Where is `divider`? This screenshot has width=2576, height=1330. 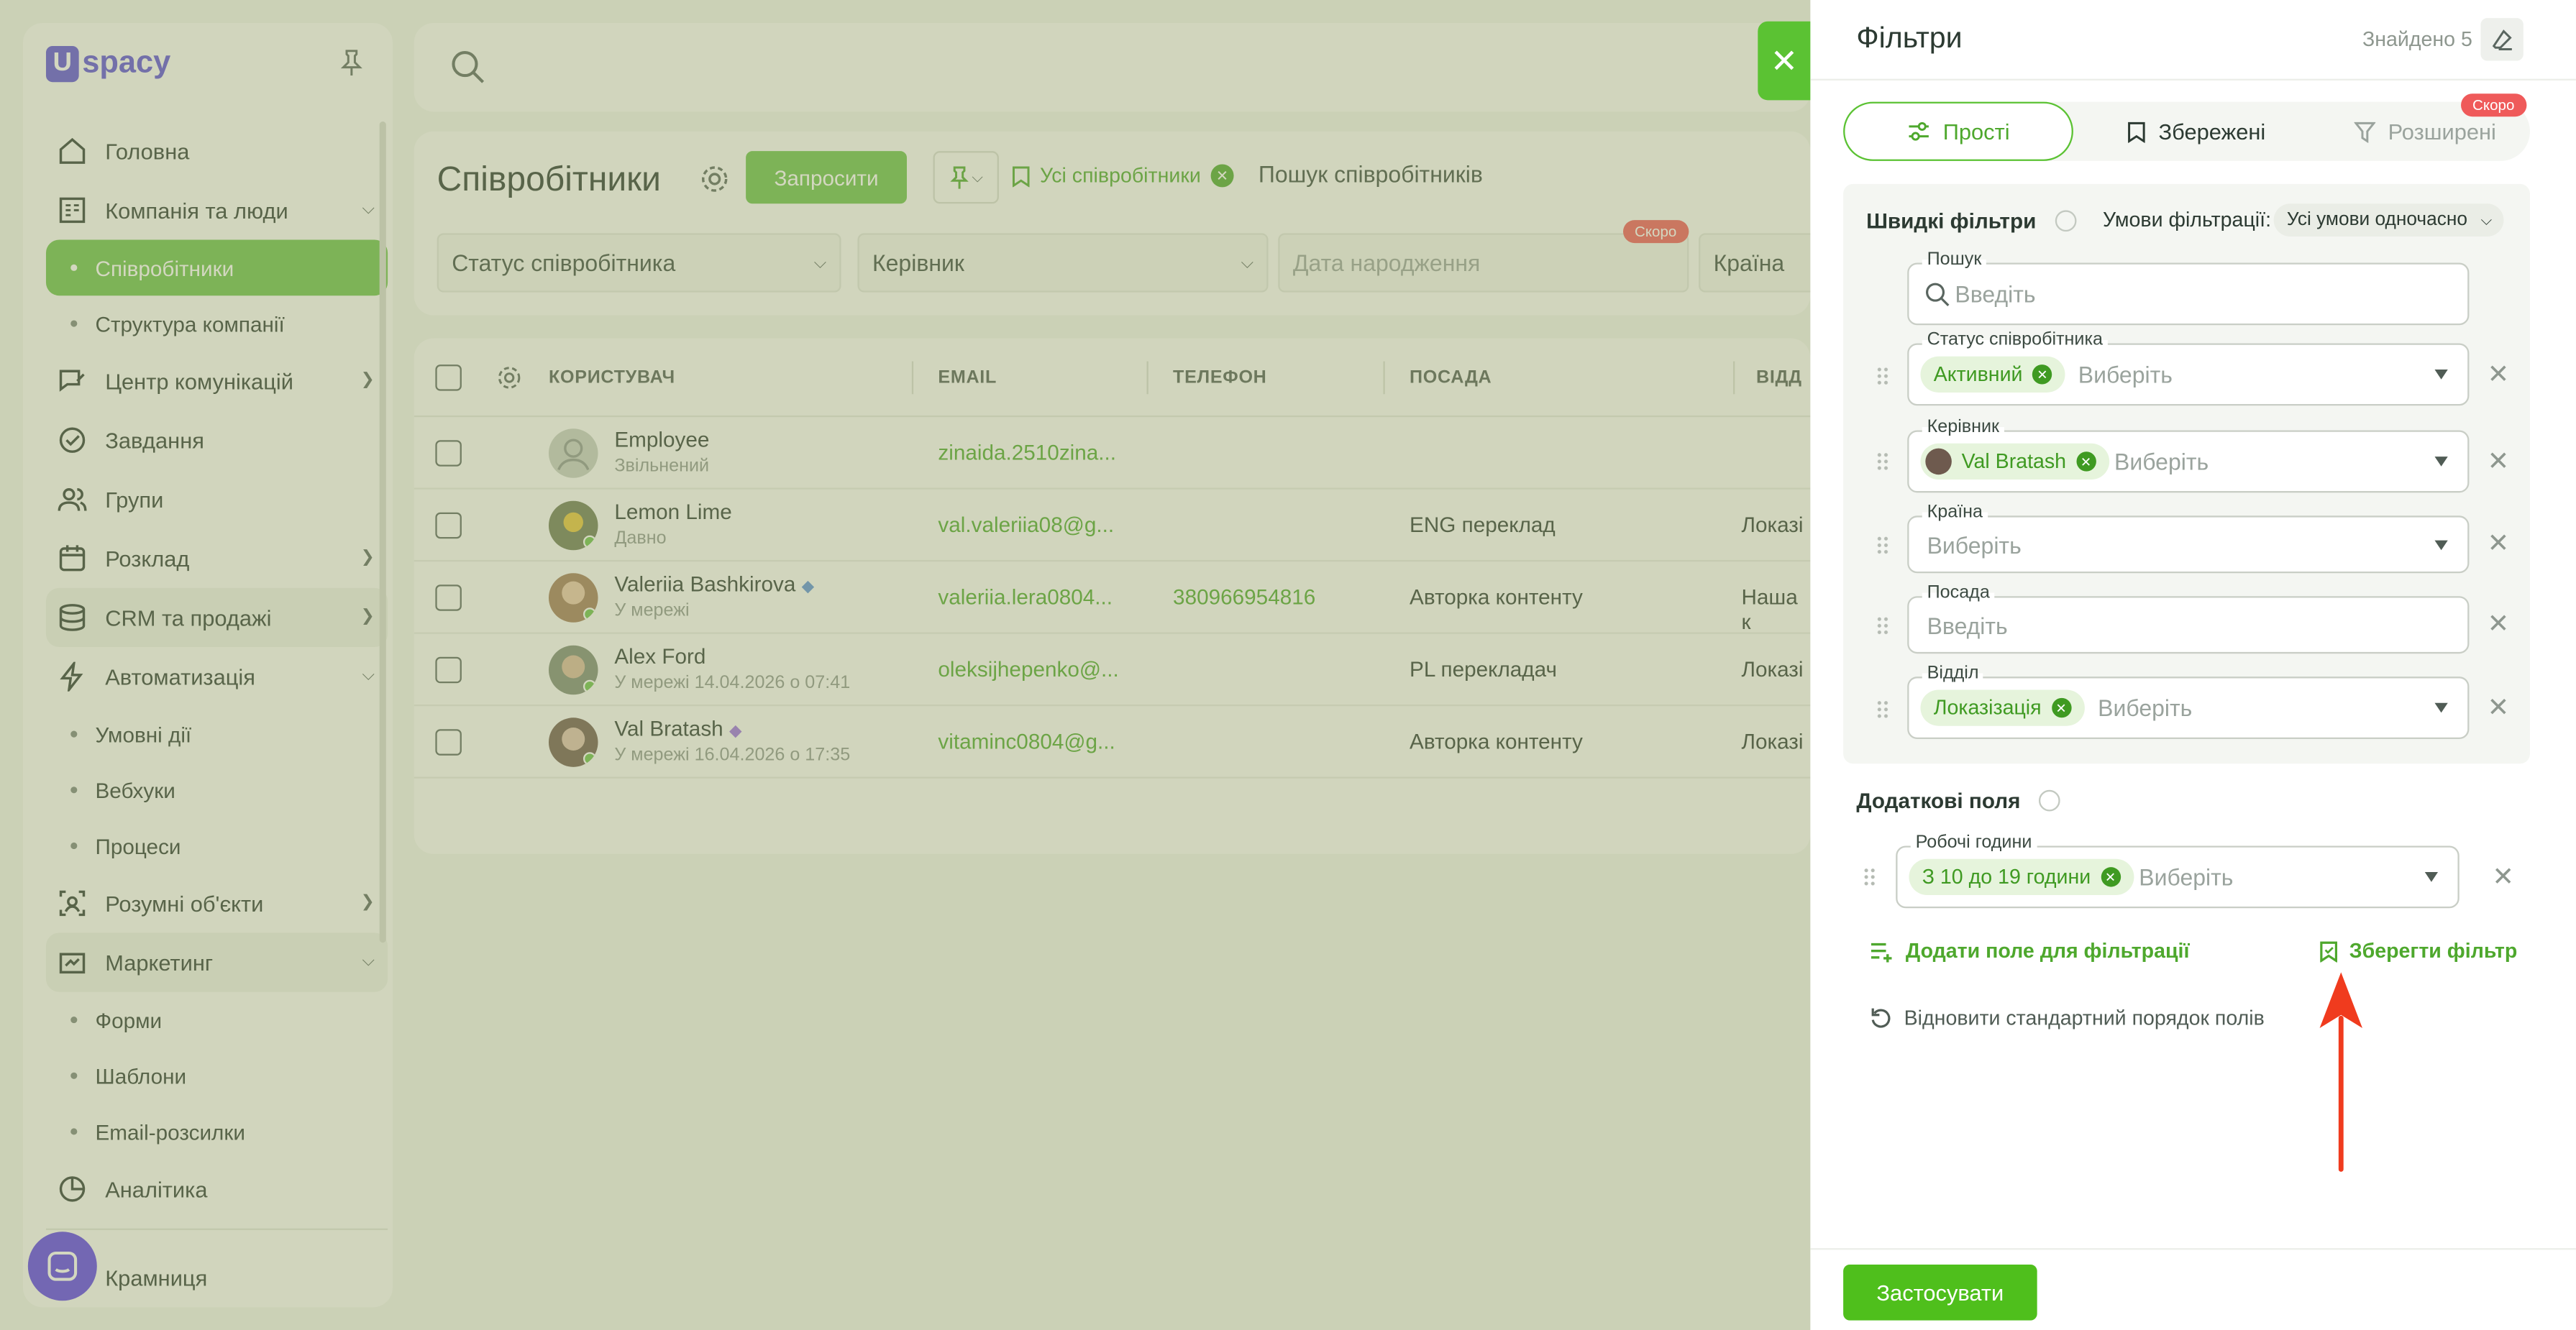
divider is located at coordinates (2193, 79).